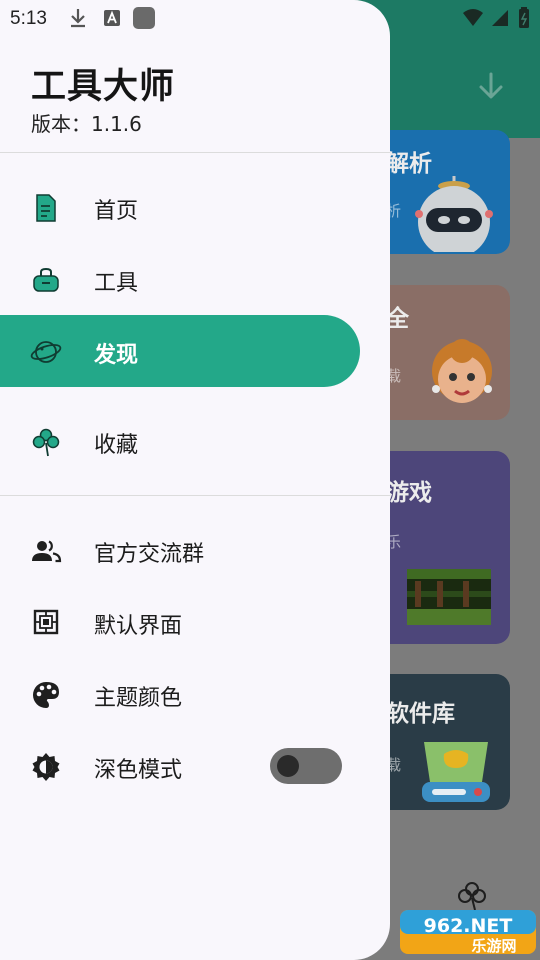 The width and height of the screenshot is (540, 960). What do you see at coordinates (473, 17) in the screenshot?
I see `wifi-icon` at bounding box center [473, 17].